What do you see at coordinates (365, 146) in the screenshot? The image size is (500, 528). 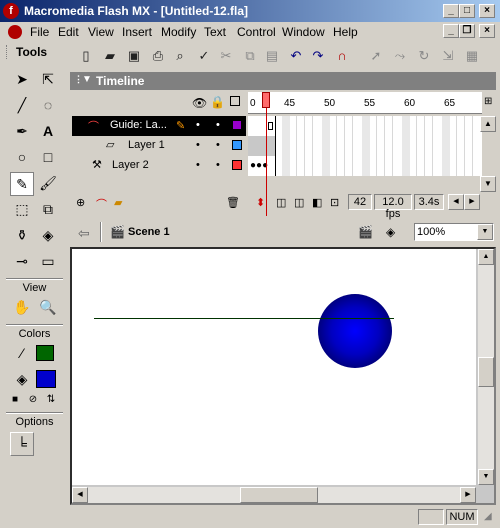 I see `frames-grid: ●●●` at bounding box center [365, 146].